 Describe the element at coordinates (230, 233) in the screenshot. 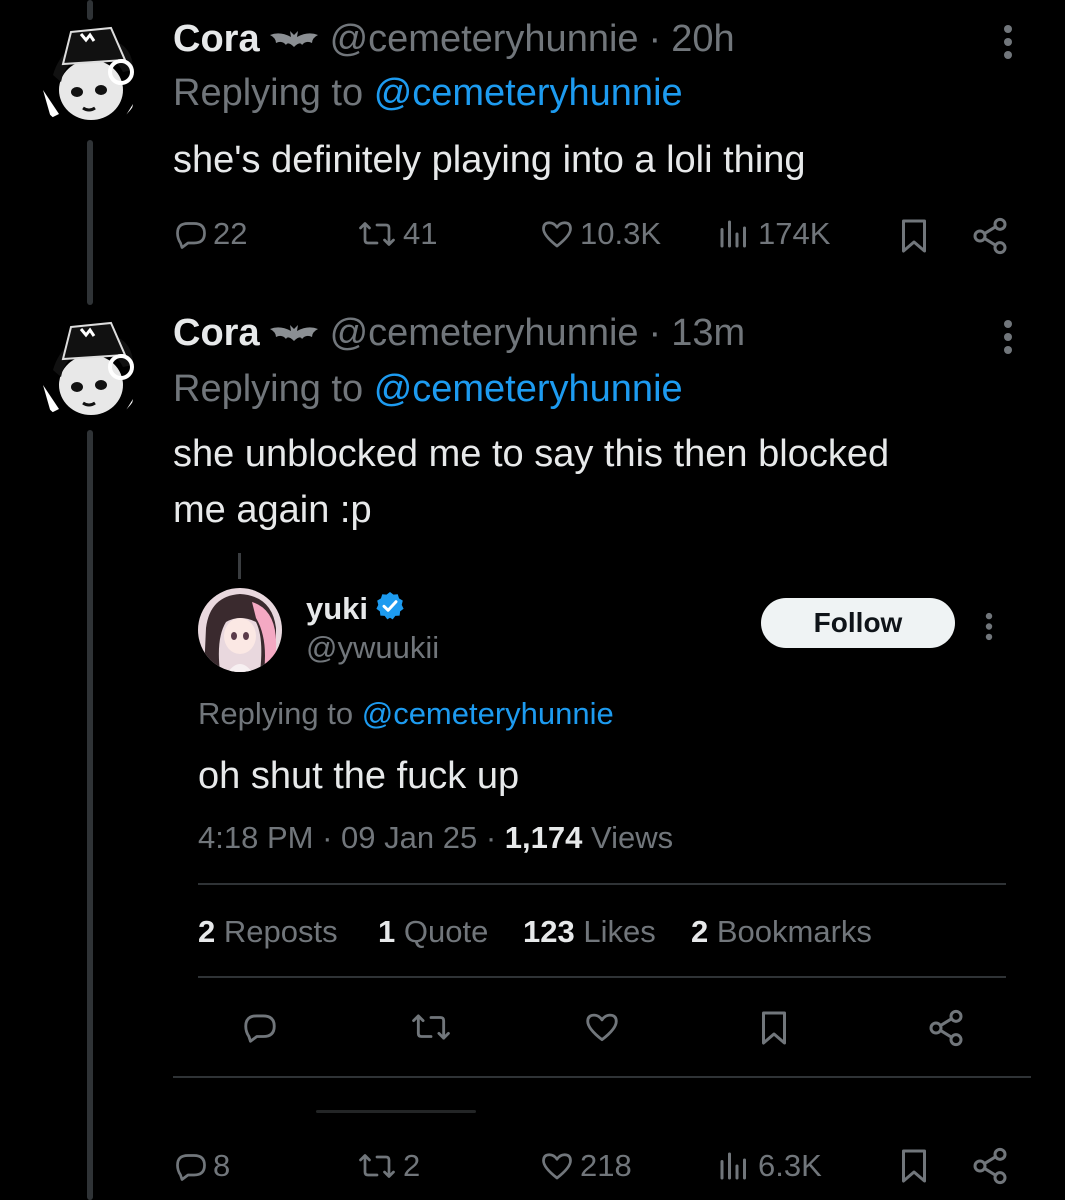

I see `reply-count: 22` at that location.